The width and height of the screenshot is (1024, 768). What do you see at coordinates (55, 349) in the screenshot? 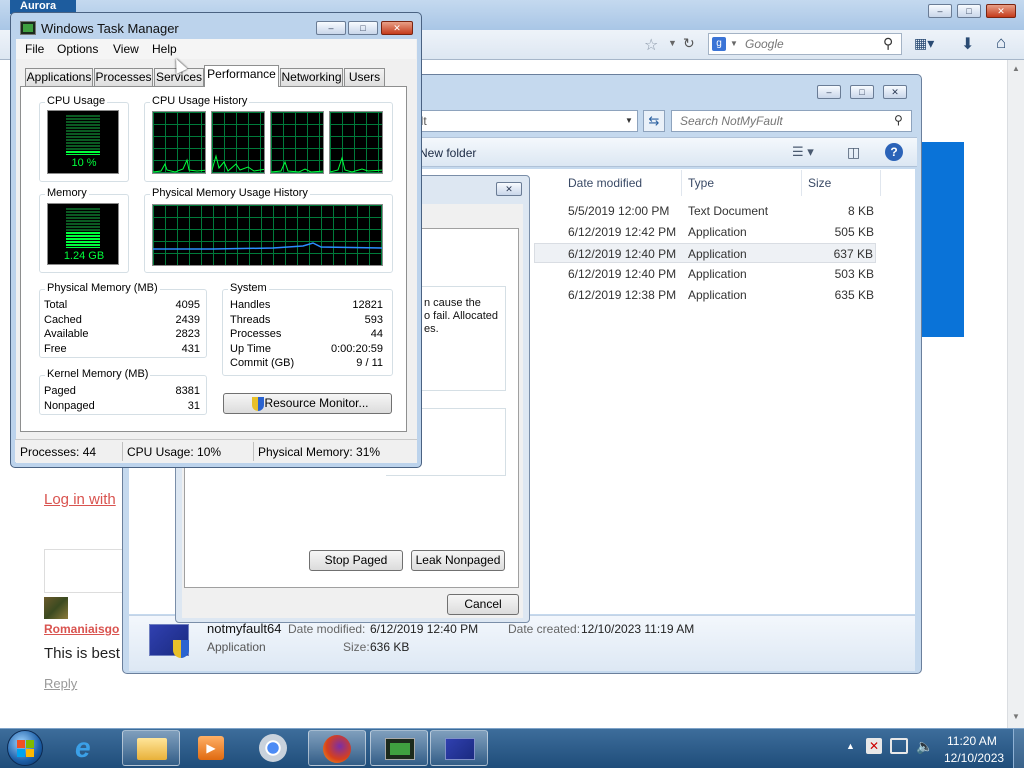
I see `stat-label: Free` at bounding box center [55, 349].